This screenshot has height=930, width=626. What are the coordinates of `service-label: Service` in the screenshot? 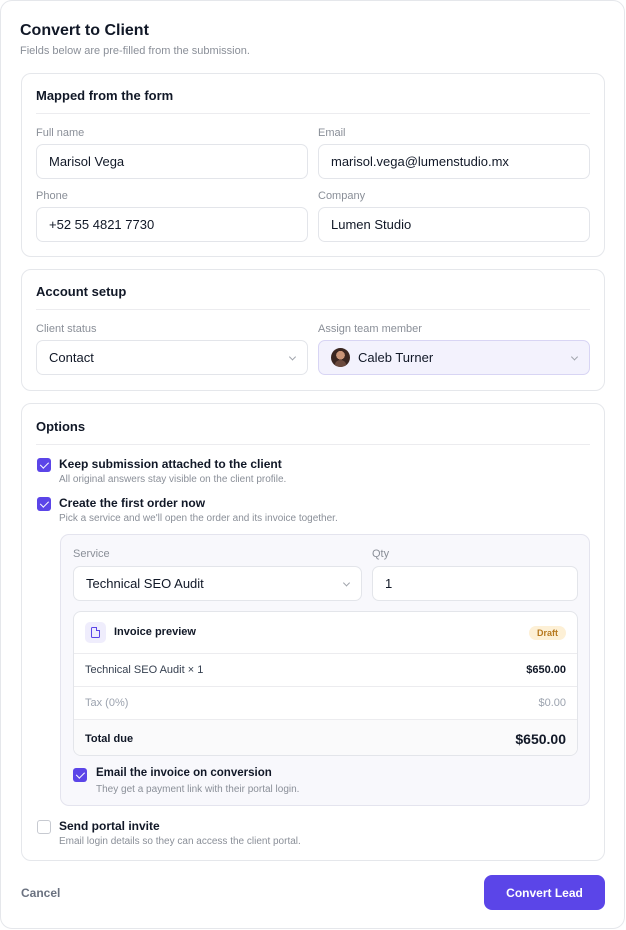 It's located at (91, 554).